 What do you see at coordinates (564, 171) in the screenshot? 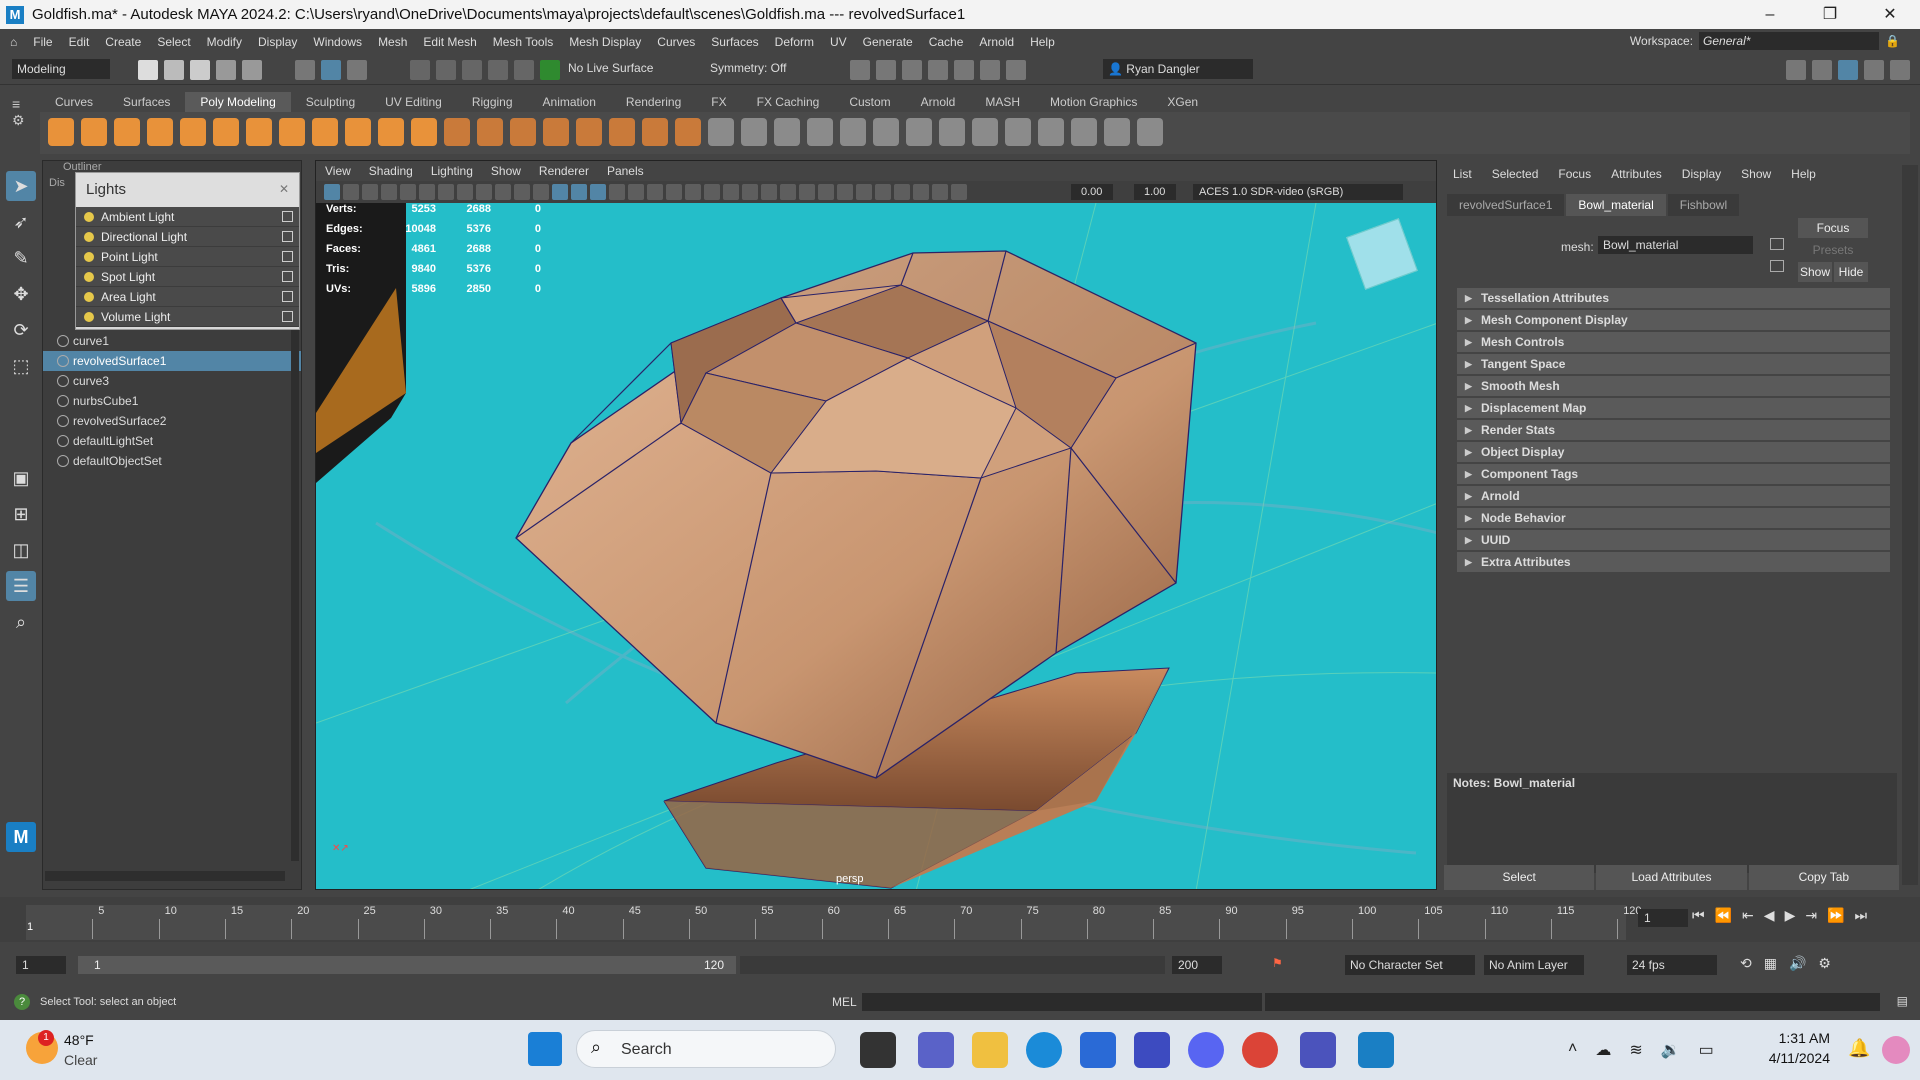
I see `viewport-menu-renderer: Renderer` at bounding box center [564, 171].